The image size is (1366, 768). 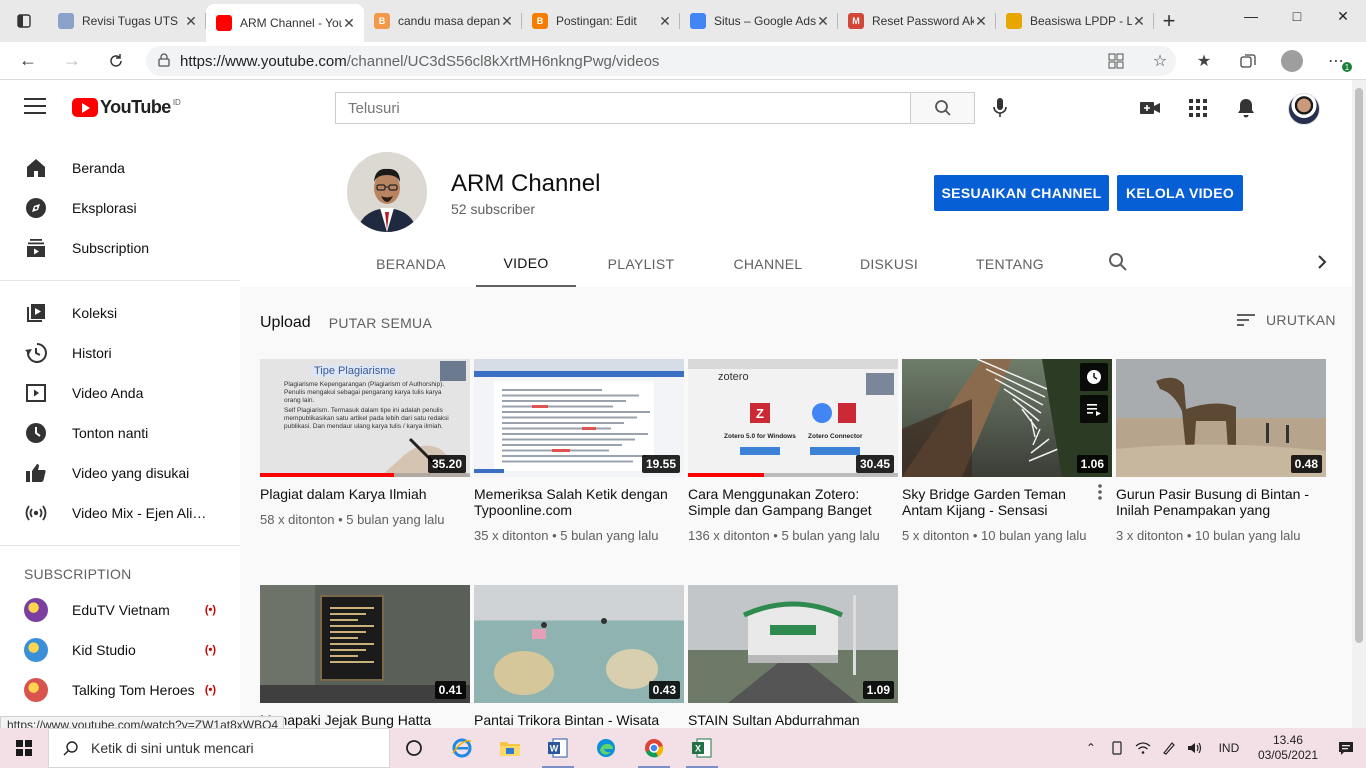 What do you see at coordinates (120, 168) in the screenshot?
I see `sidebar-item: Beranda` at bounding box center [120, 168].